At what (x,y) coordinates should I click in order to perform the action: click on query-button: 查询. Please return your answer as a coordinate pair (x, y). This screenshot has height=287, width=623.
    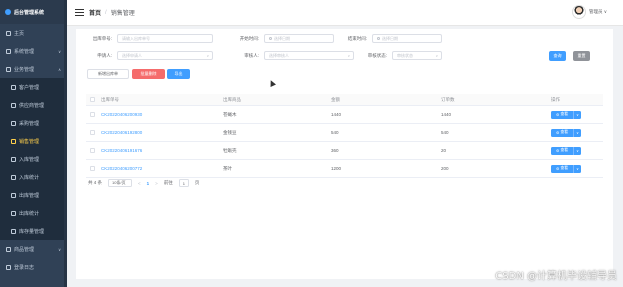
    Looking at the image, I should click on (557, 56).